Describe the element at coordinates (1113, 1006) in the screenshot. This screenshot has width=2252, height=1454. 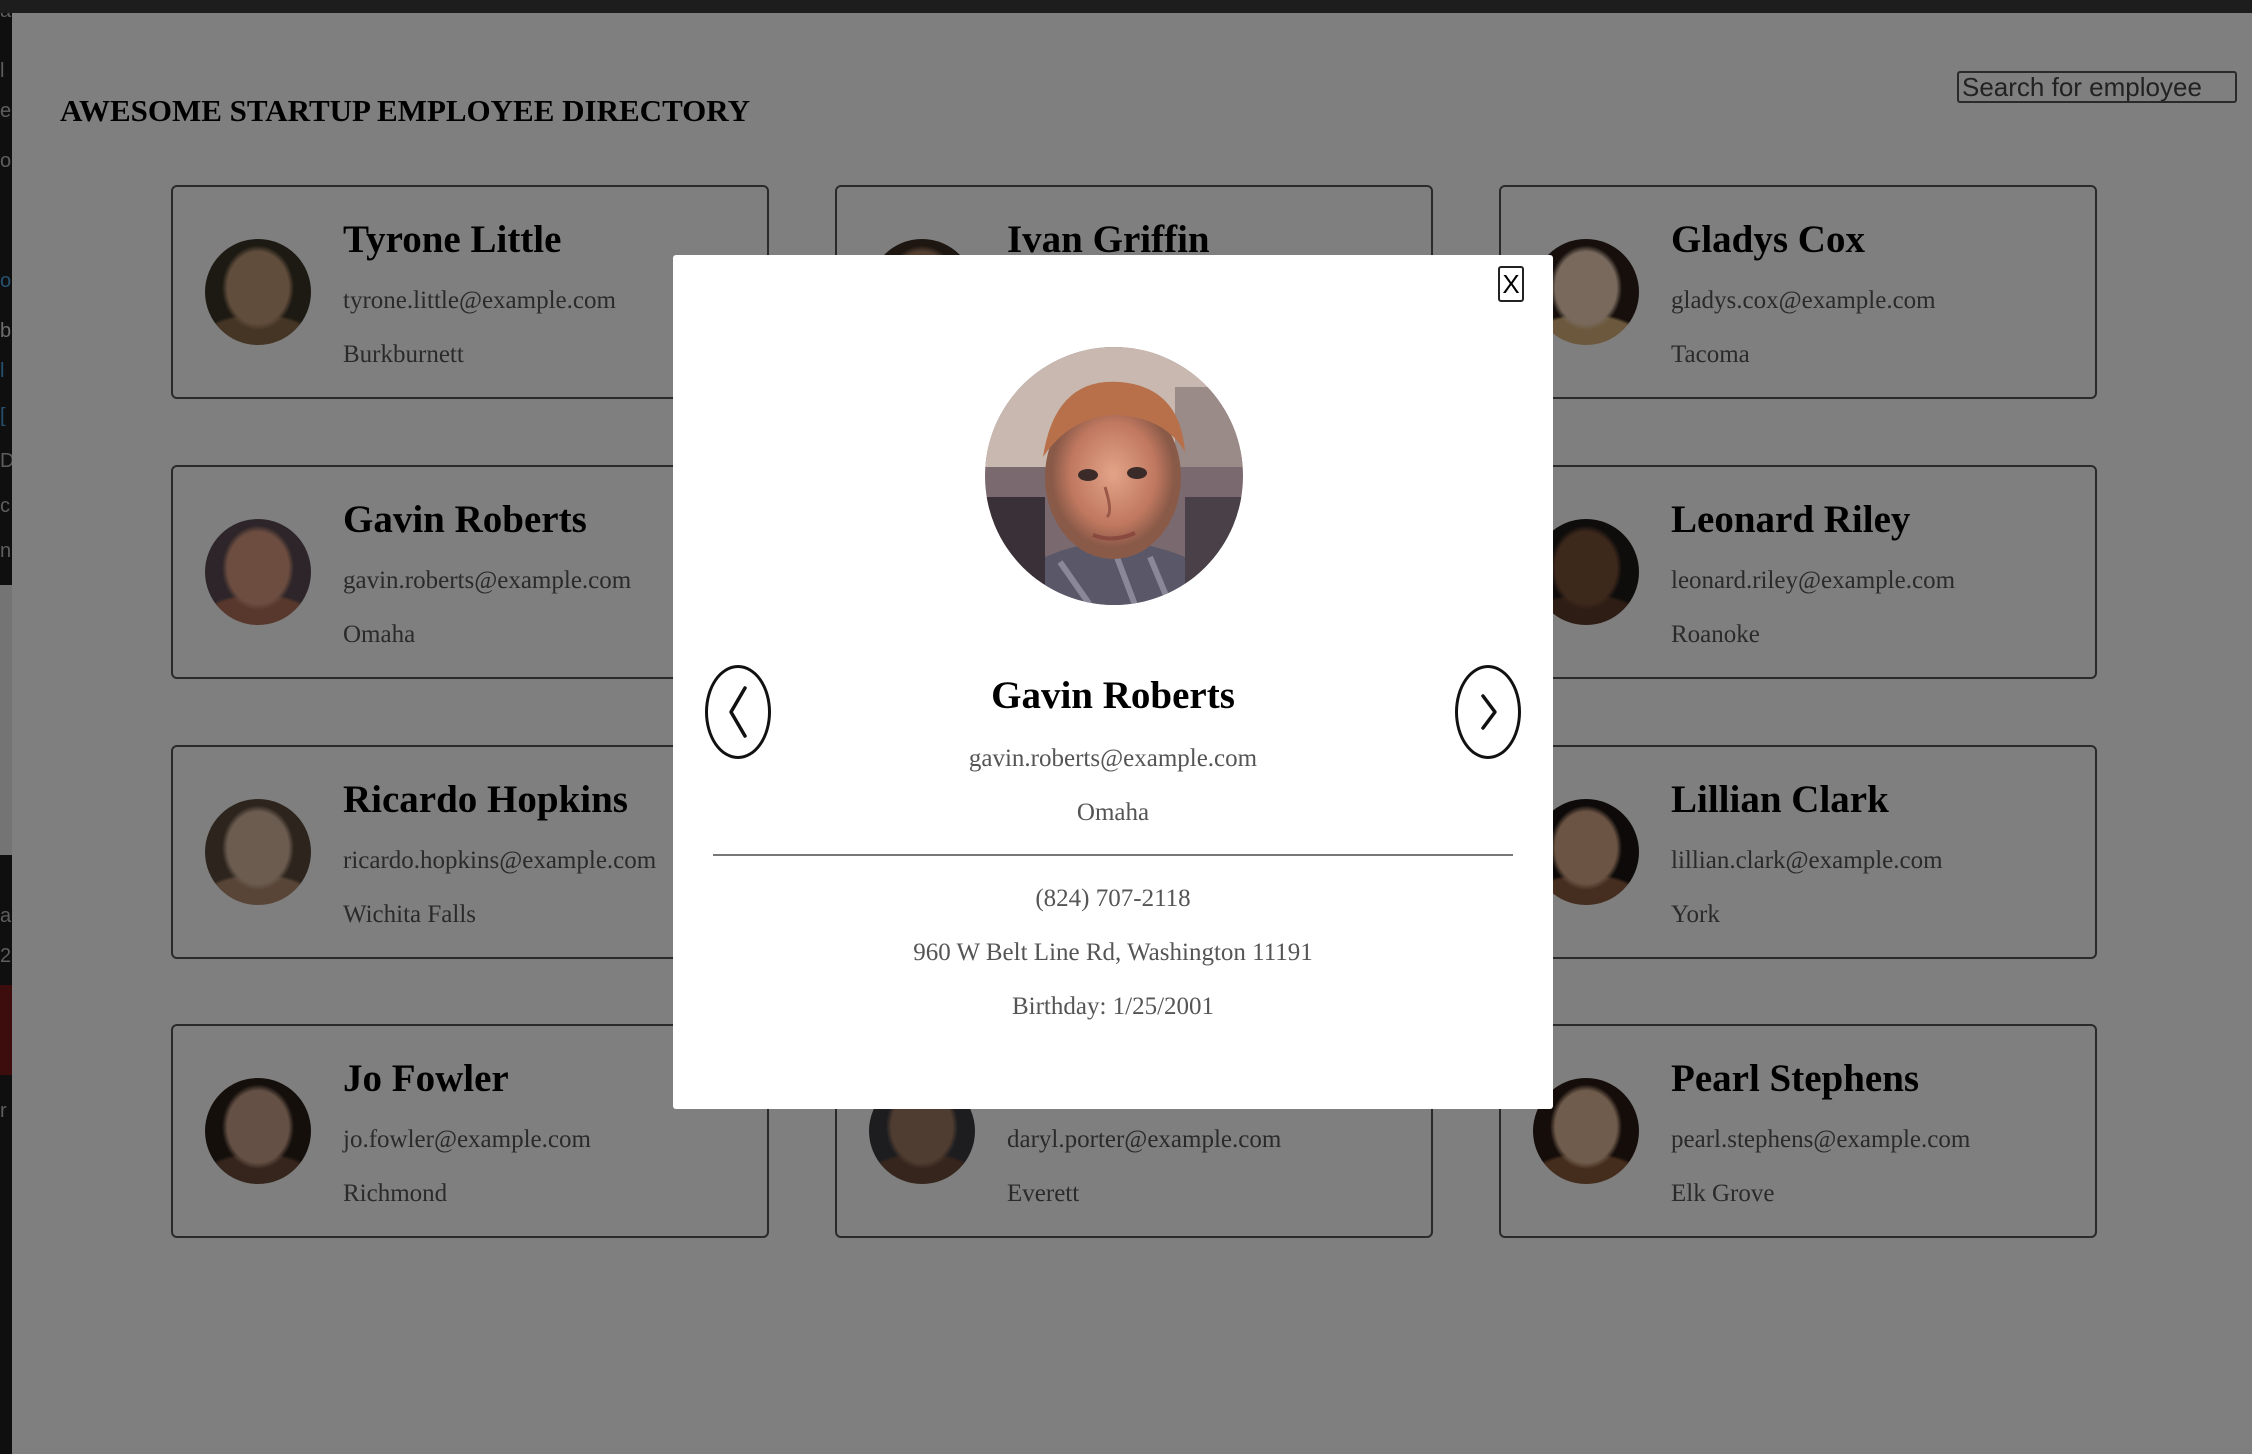
I see `modal-employee-birthday: Birthday: 1/25/2001` at that location.